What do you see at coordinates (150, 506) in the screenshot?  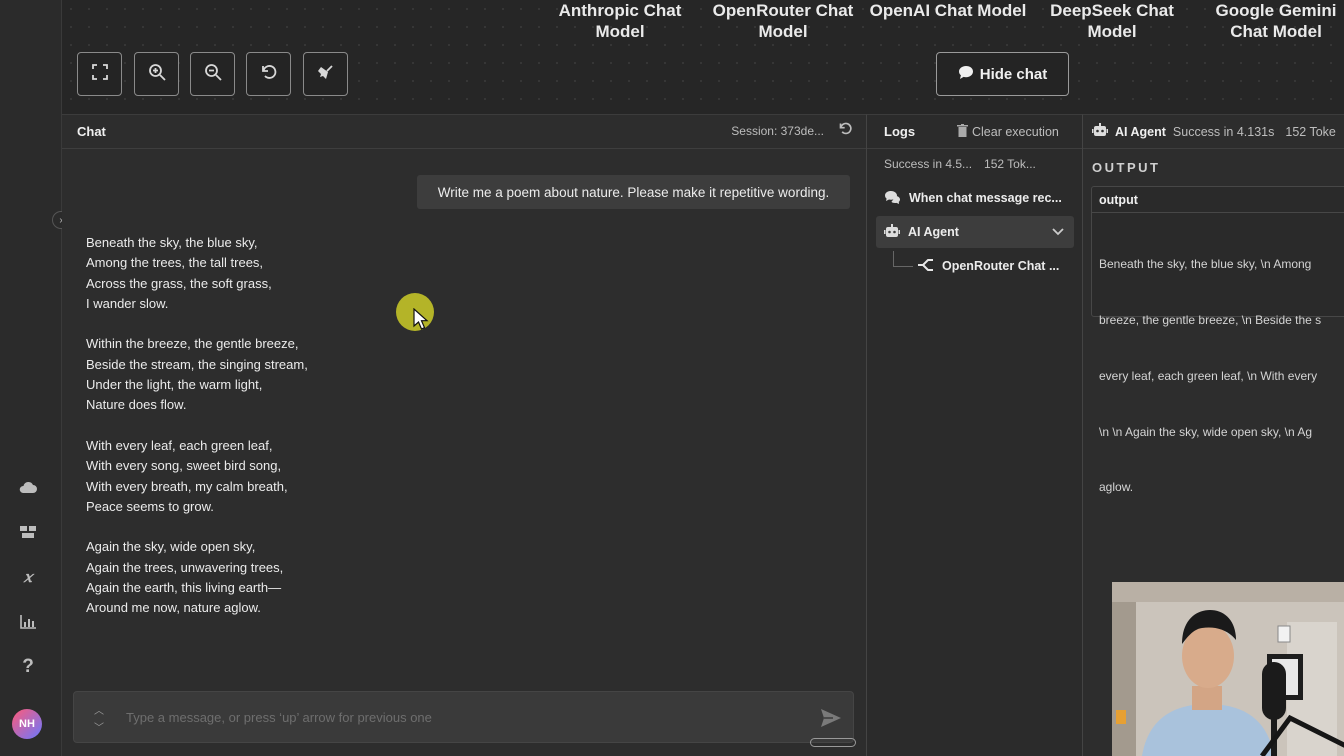 I see `poem-line: Peace seems to grow.` at bounding box center [150, 506].